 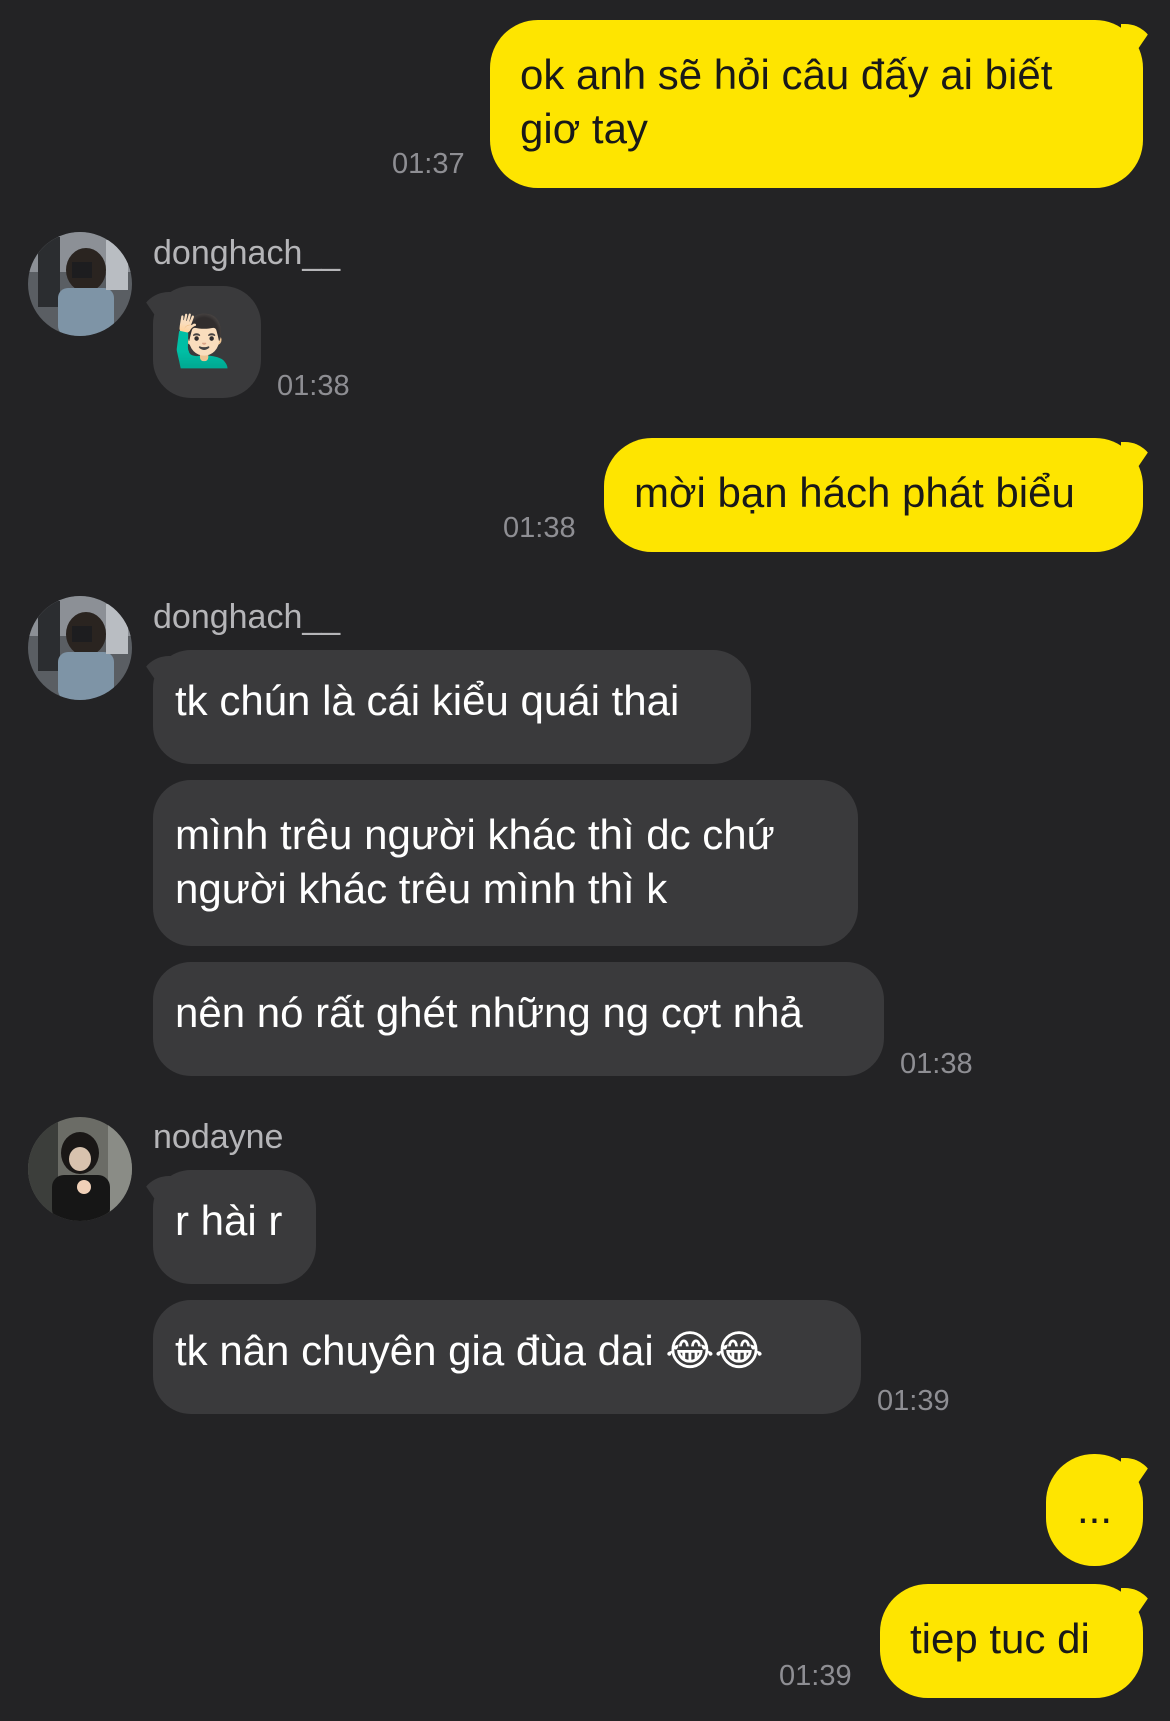 I want to click on message-text: nên nó rất ghét những ng cợt nhả, so click(x=489, y=1012).